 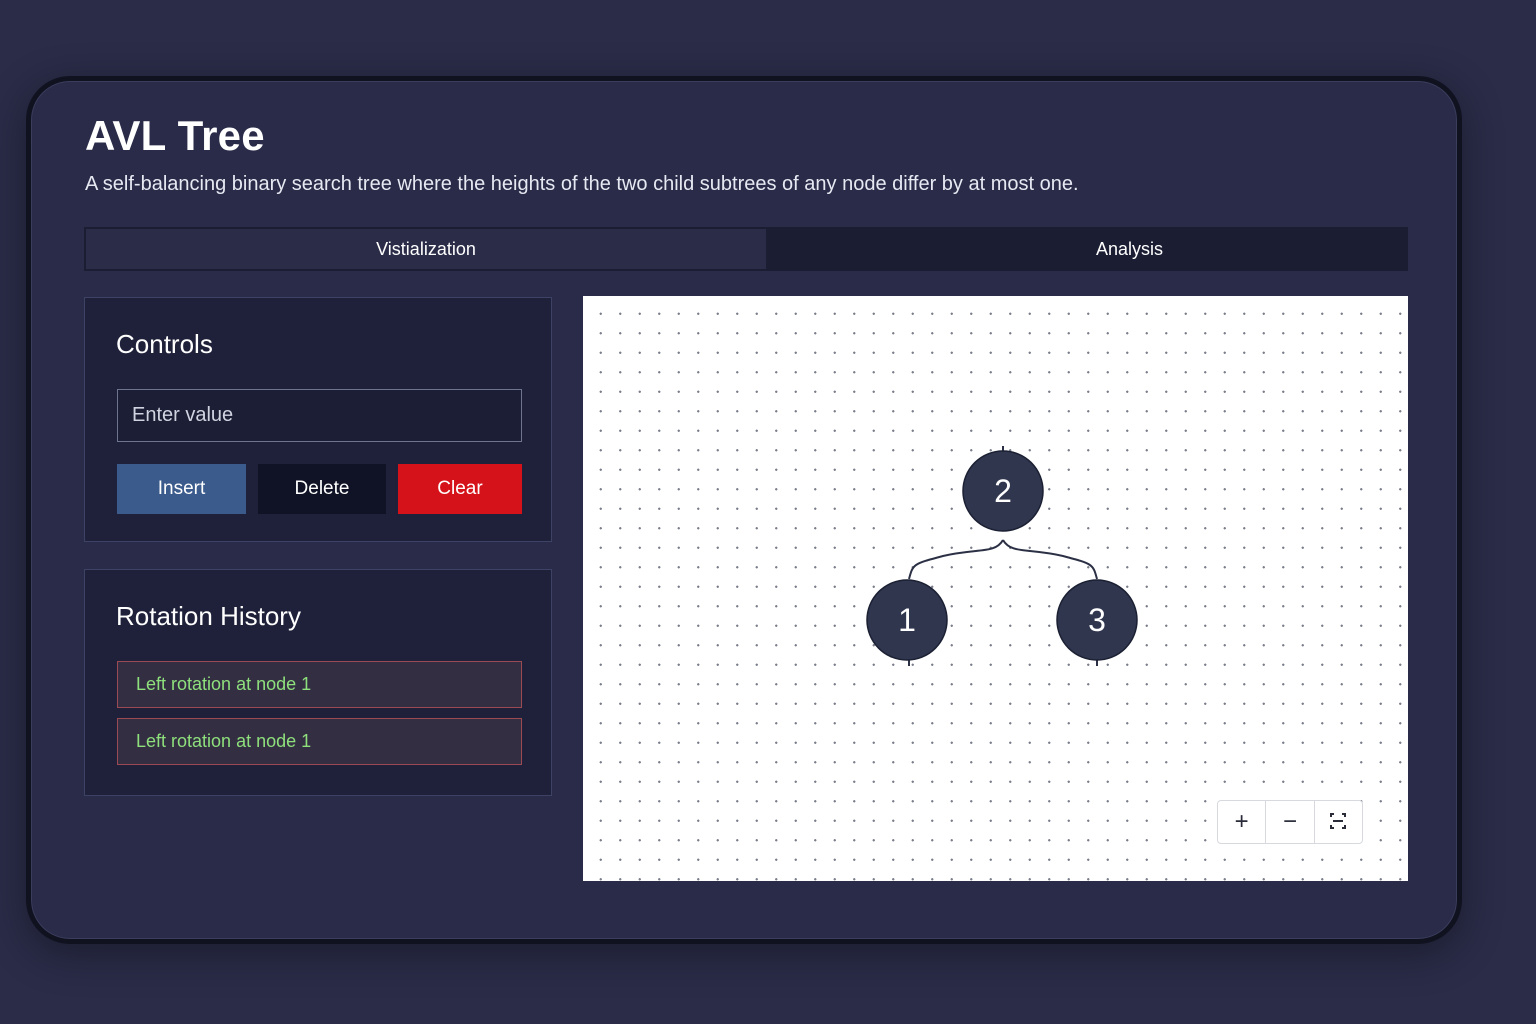 I want to click on plus-icon: +, so click(x=1241, y=821).